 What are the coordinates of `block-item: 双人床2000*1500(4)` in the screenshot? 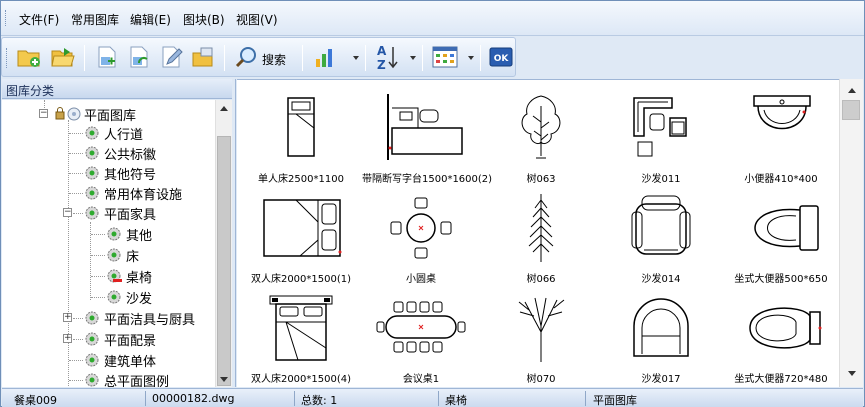 It's located at (301, 337).